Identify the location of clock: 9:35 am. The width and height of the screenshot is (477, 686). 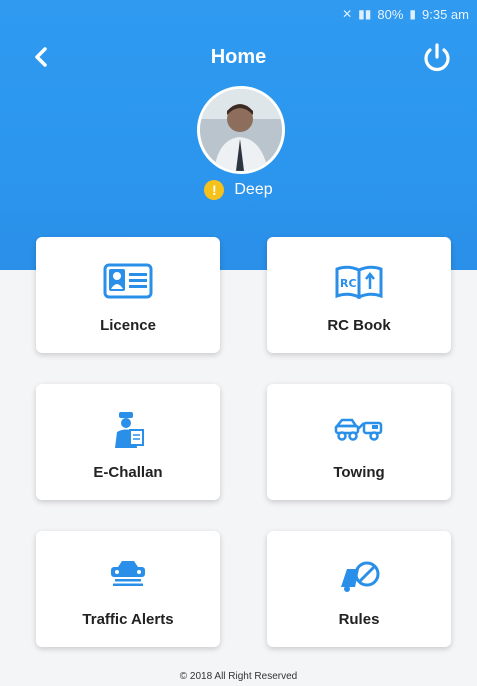
(445, 14).